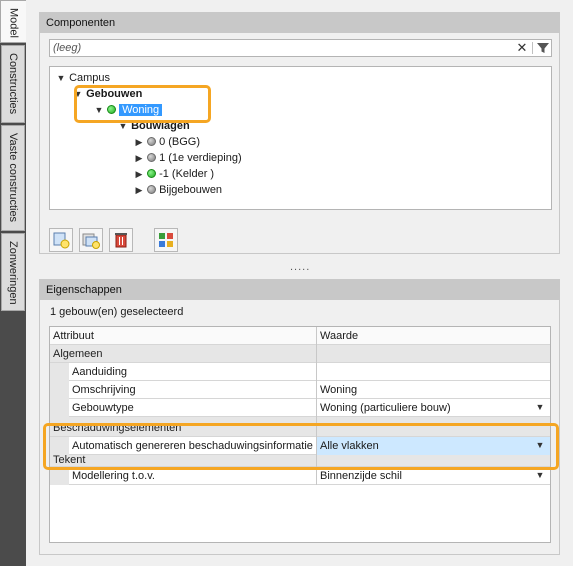 This screenshot has height=566, width=573. I want to click on copy-component-icon, so click(91, 241).